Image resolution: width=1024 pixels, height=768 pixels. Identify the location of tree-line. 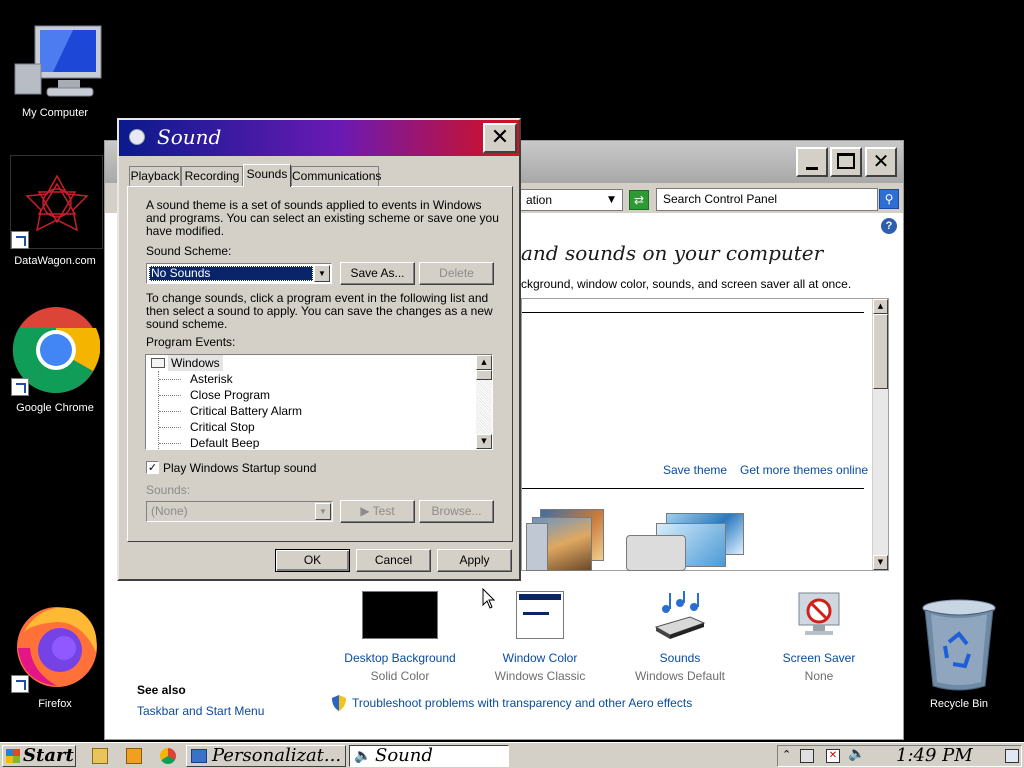
(170, 395).